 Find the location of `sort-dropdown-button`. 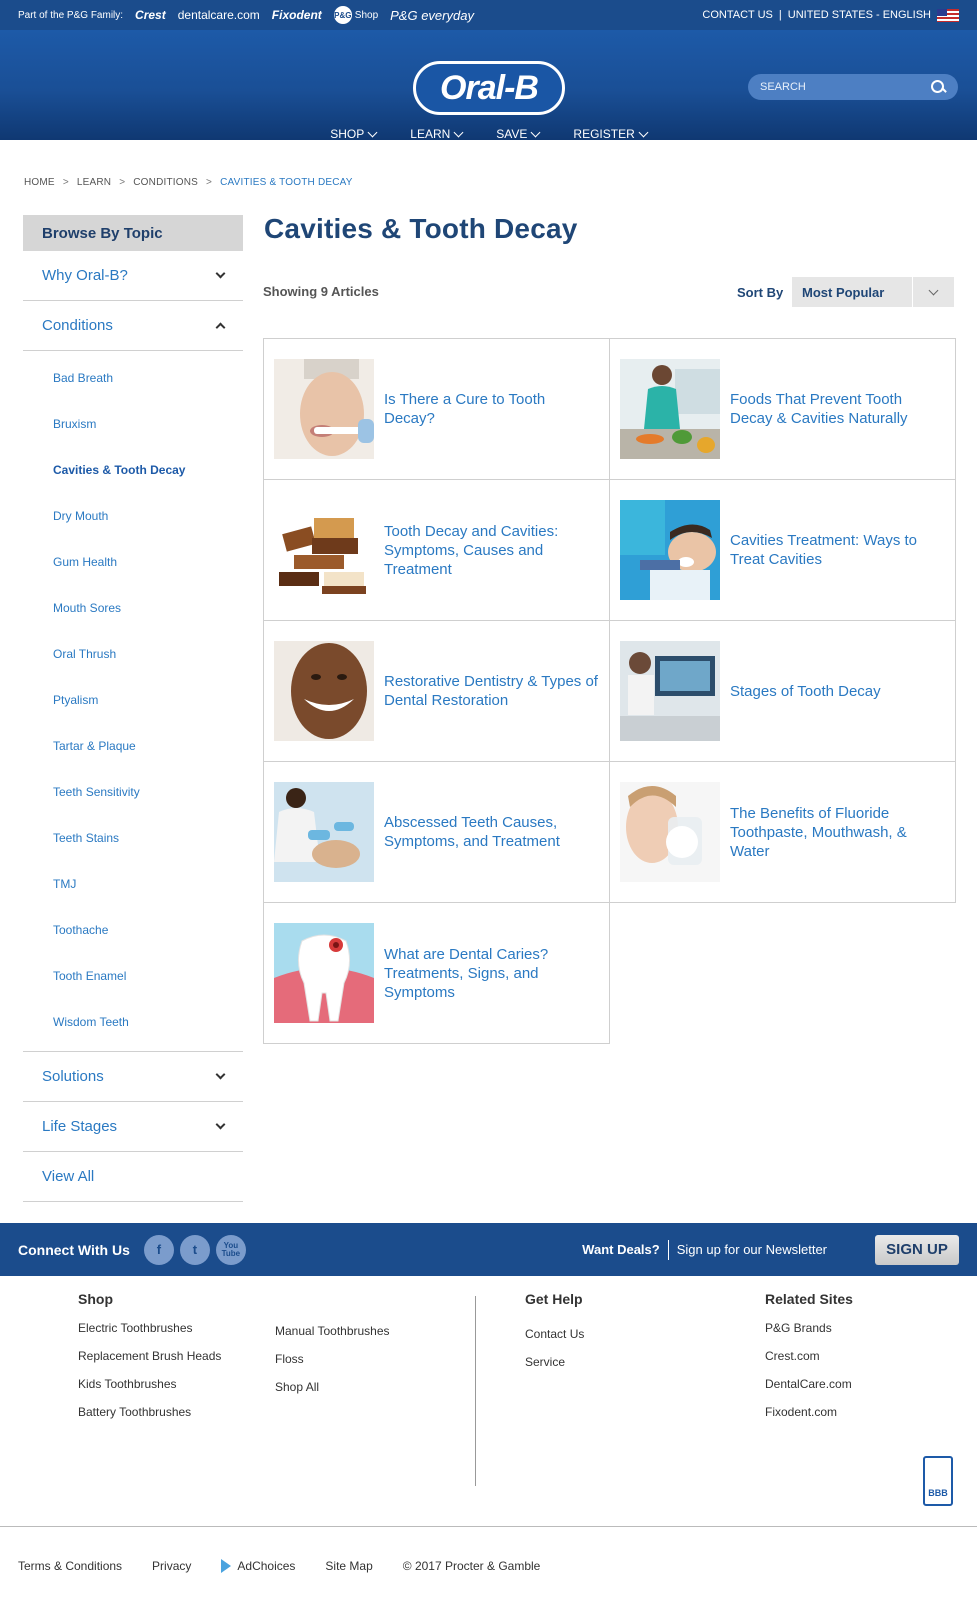

sort-dropdown-button is located at coordinates (933, 292).